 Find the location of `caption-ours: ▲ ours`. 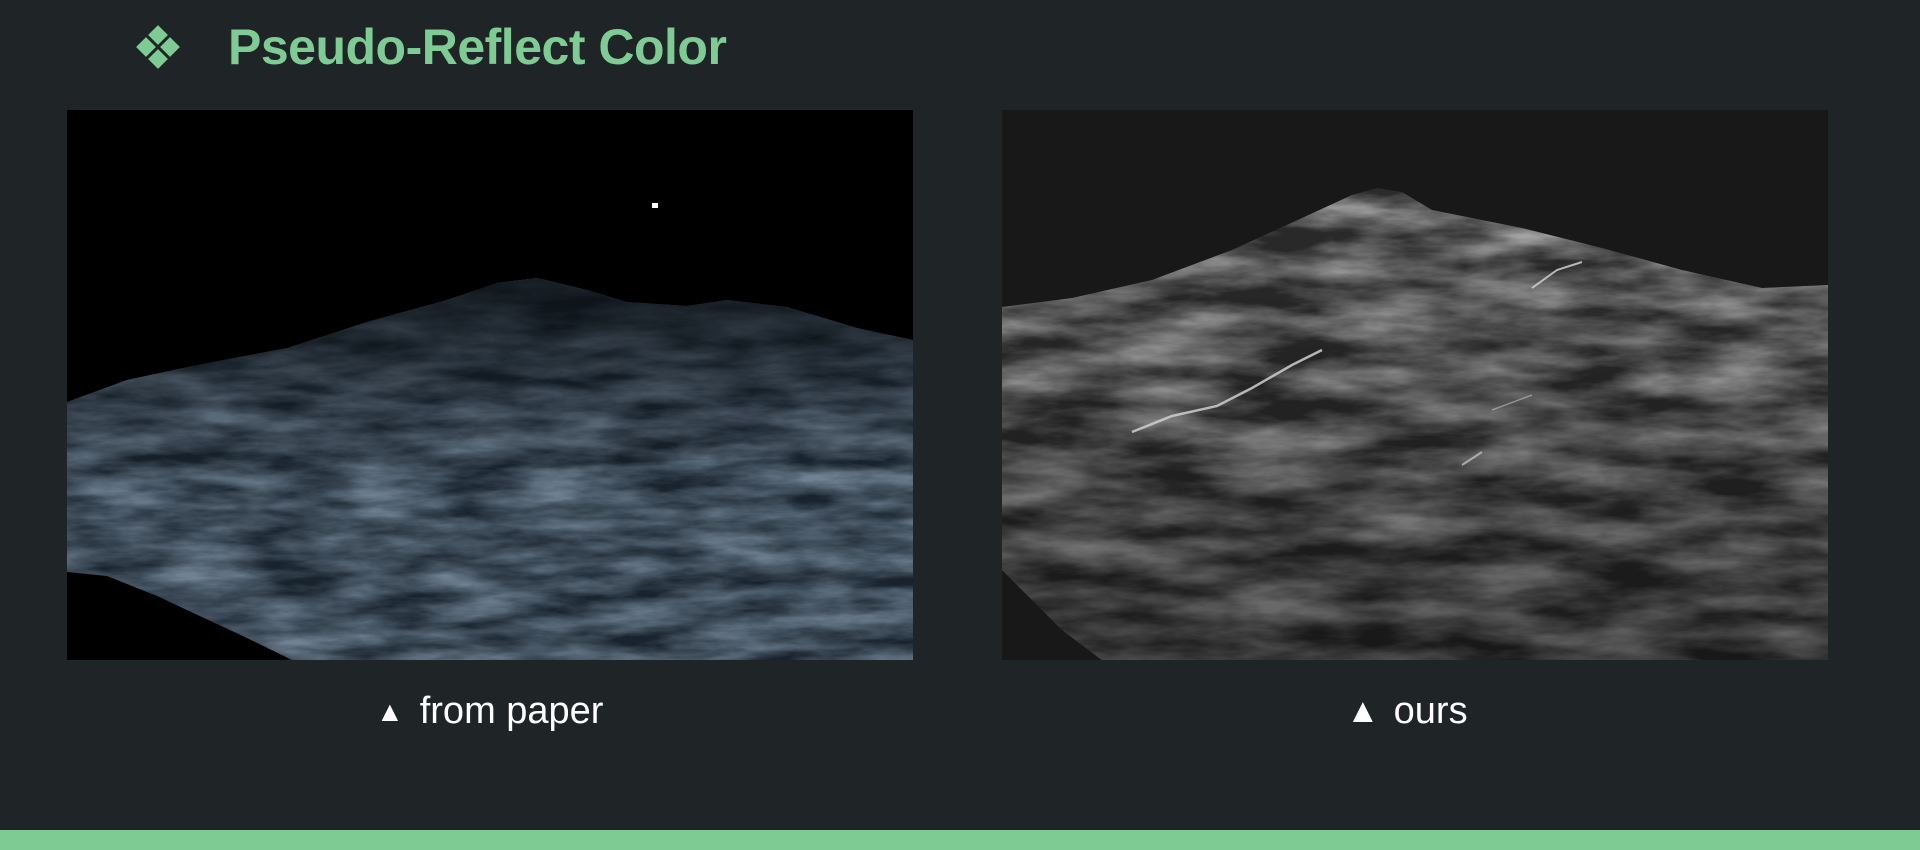

caption-ours: ▲ ours is located at coordinates (1407, 711).